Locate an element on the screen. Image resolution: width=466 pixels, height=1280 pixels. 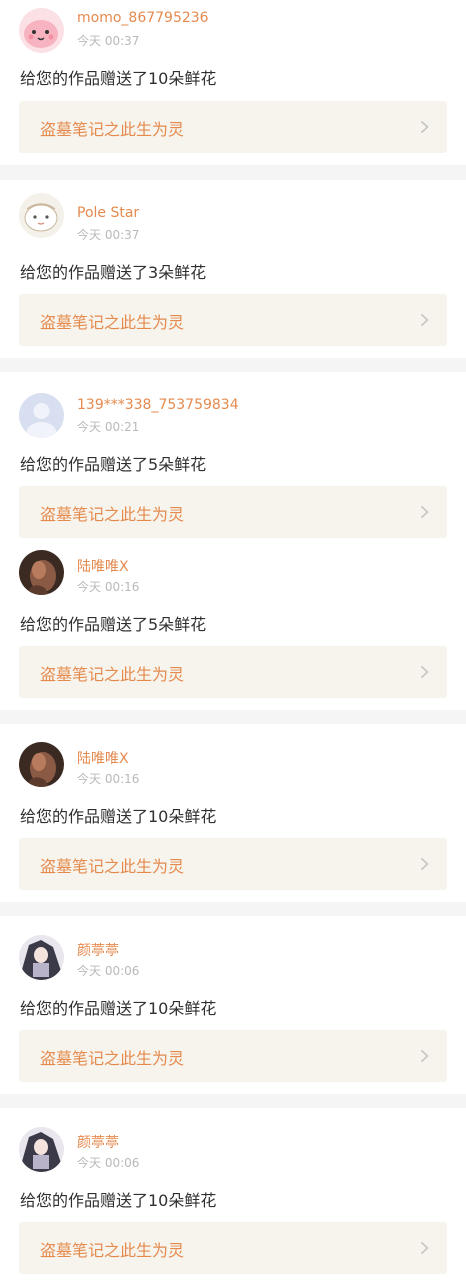
username: momo_867795236 is located at coordinates (143, 18).